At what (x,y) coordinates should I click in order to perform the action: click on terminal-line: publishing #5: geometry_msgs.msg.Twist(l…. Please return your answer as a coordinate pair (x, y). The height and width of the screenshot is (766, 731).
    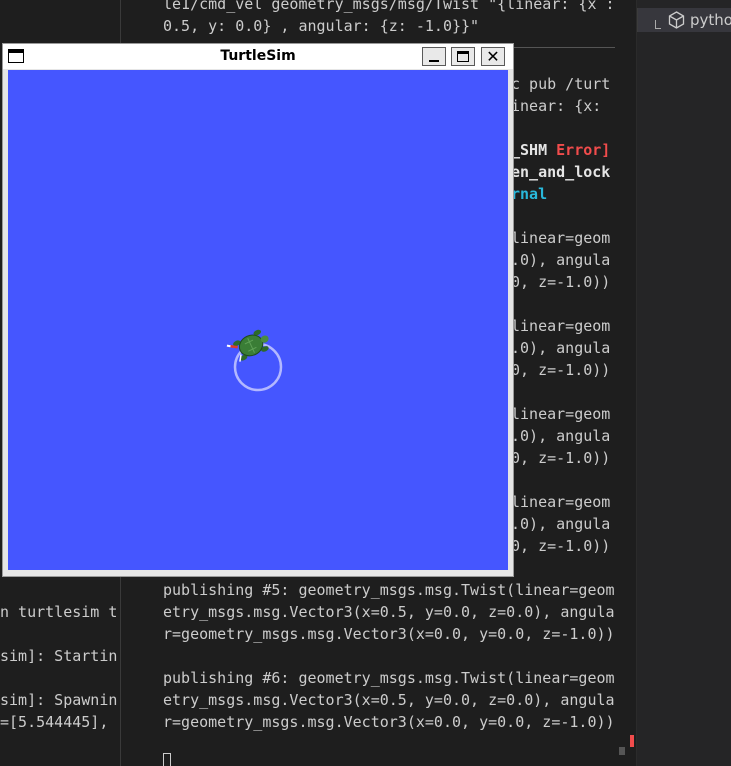
    Looking at the image, I should click on (389, 590).